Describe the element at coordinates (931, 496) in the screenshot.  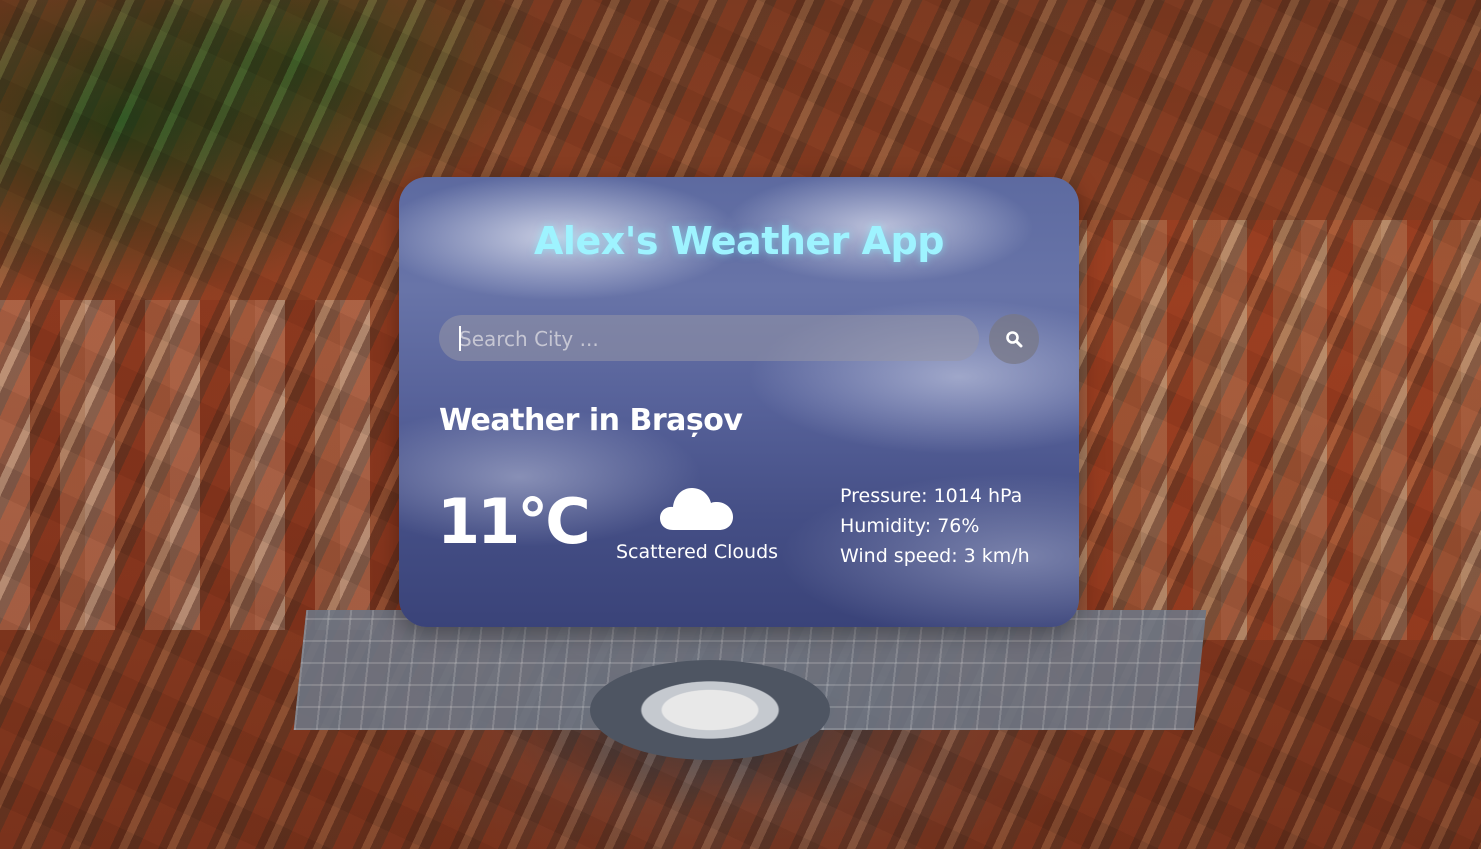
I see `pressure-value: Pressure: 1014 hPa` at that location.